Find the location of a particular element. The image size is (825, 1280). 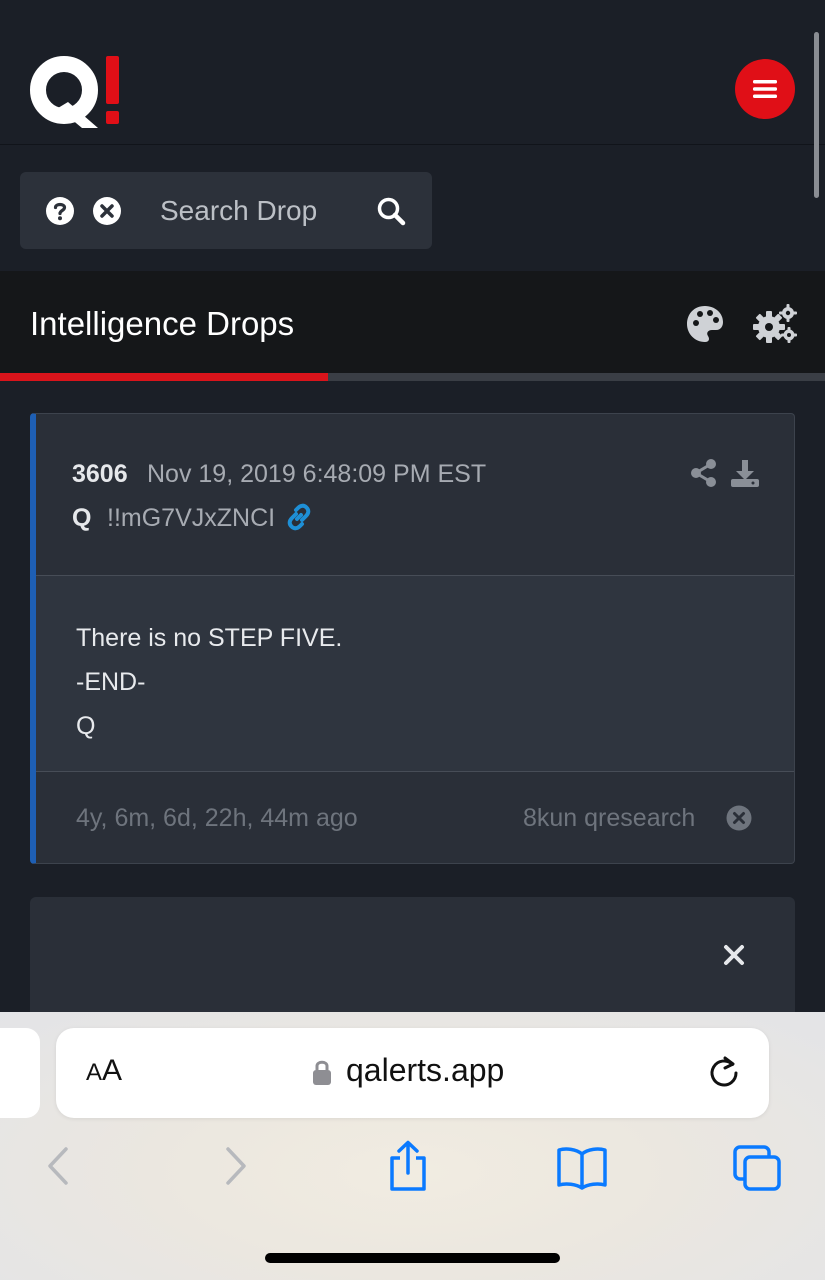

scroll-progress-fill is located at coordinates (164, 377).